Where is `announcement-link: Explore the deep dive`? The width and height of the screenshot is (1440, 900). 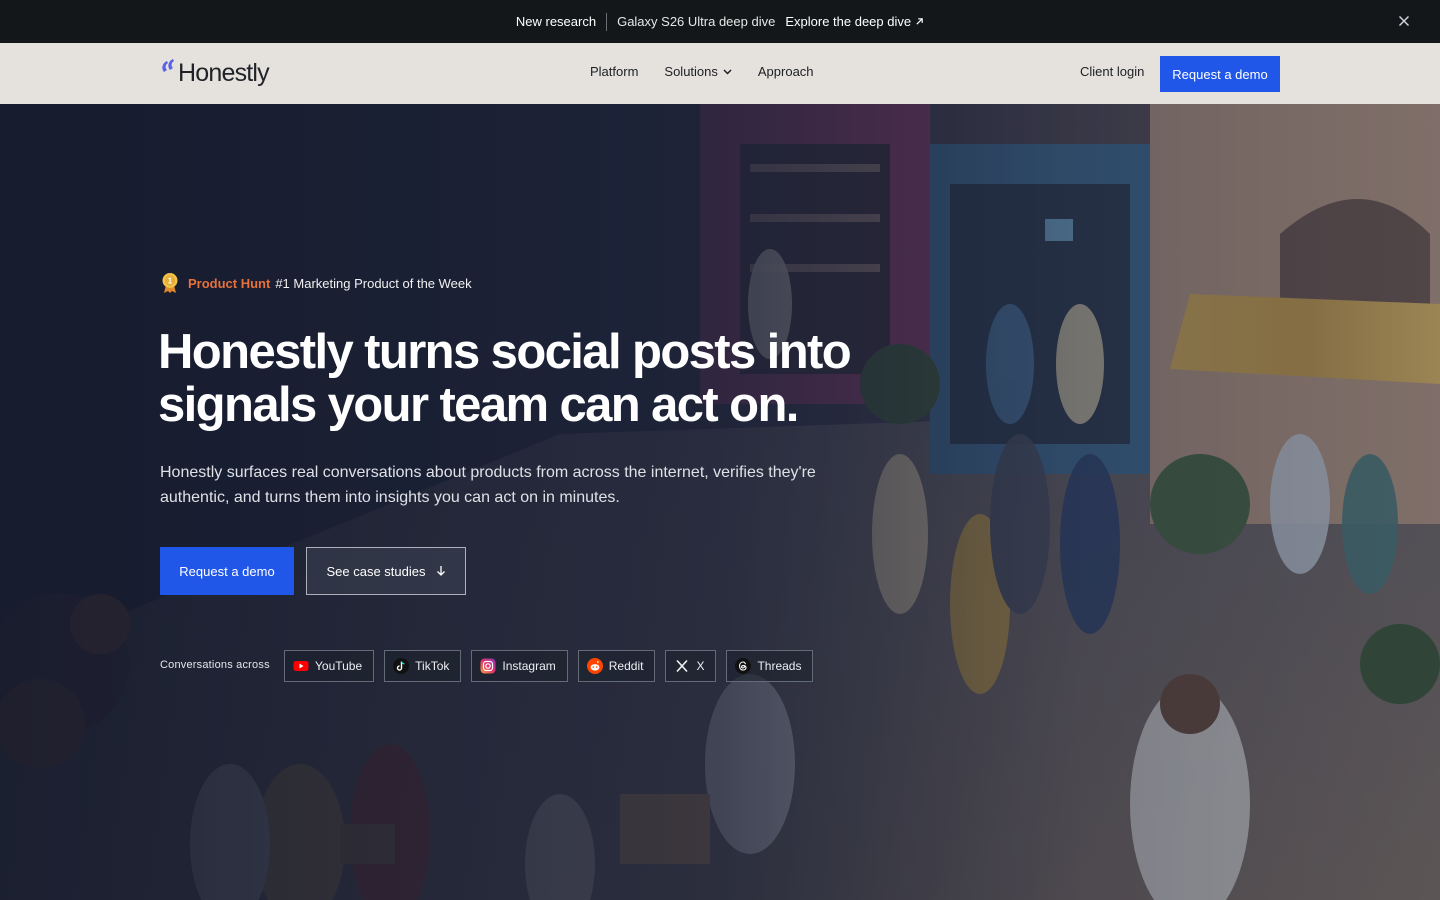
announcement-link: Explore the deep dive is located at coordinates (854, 21).